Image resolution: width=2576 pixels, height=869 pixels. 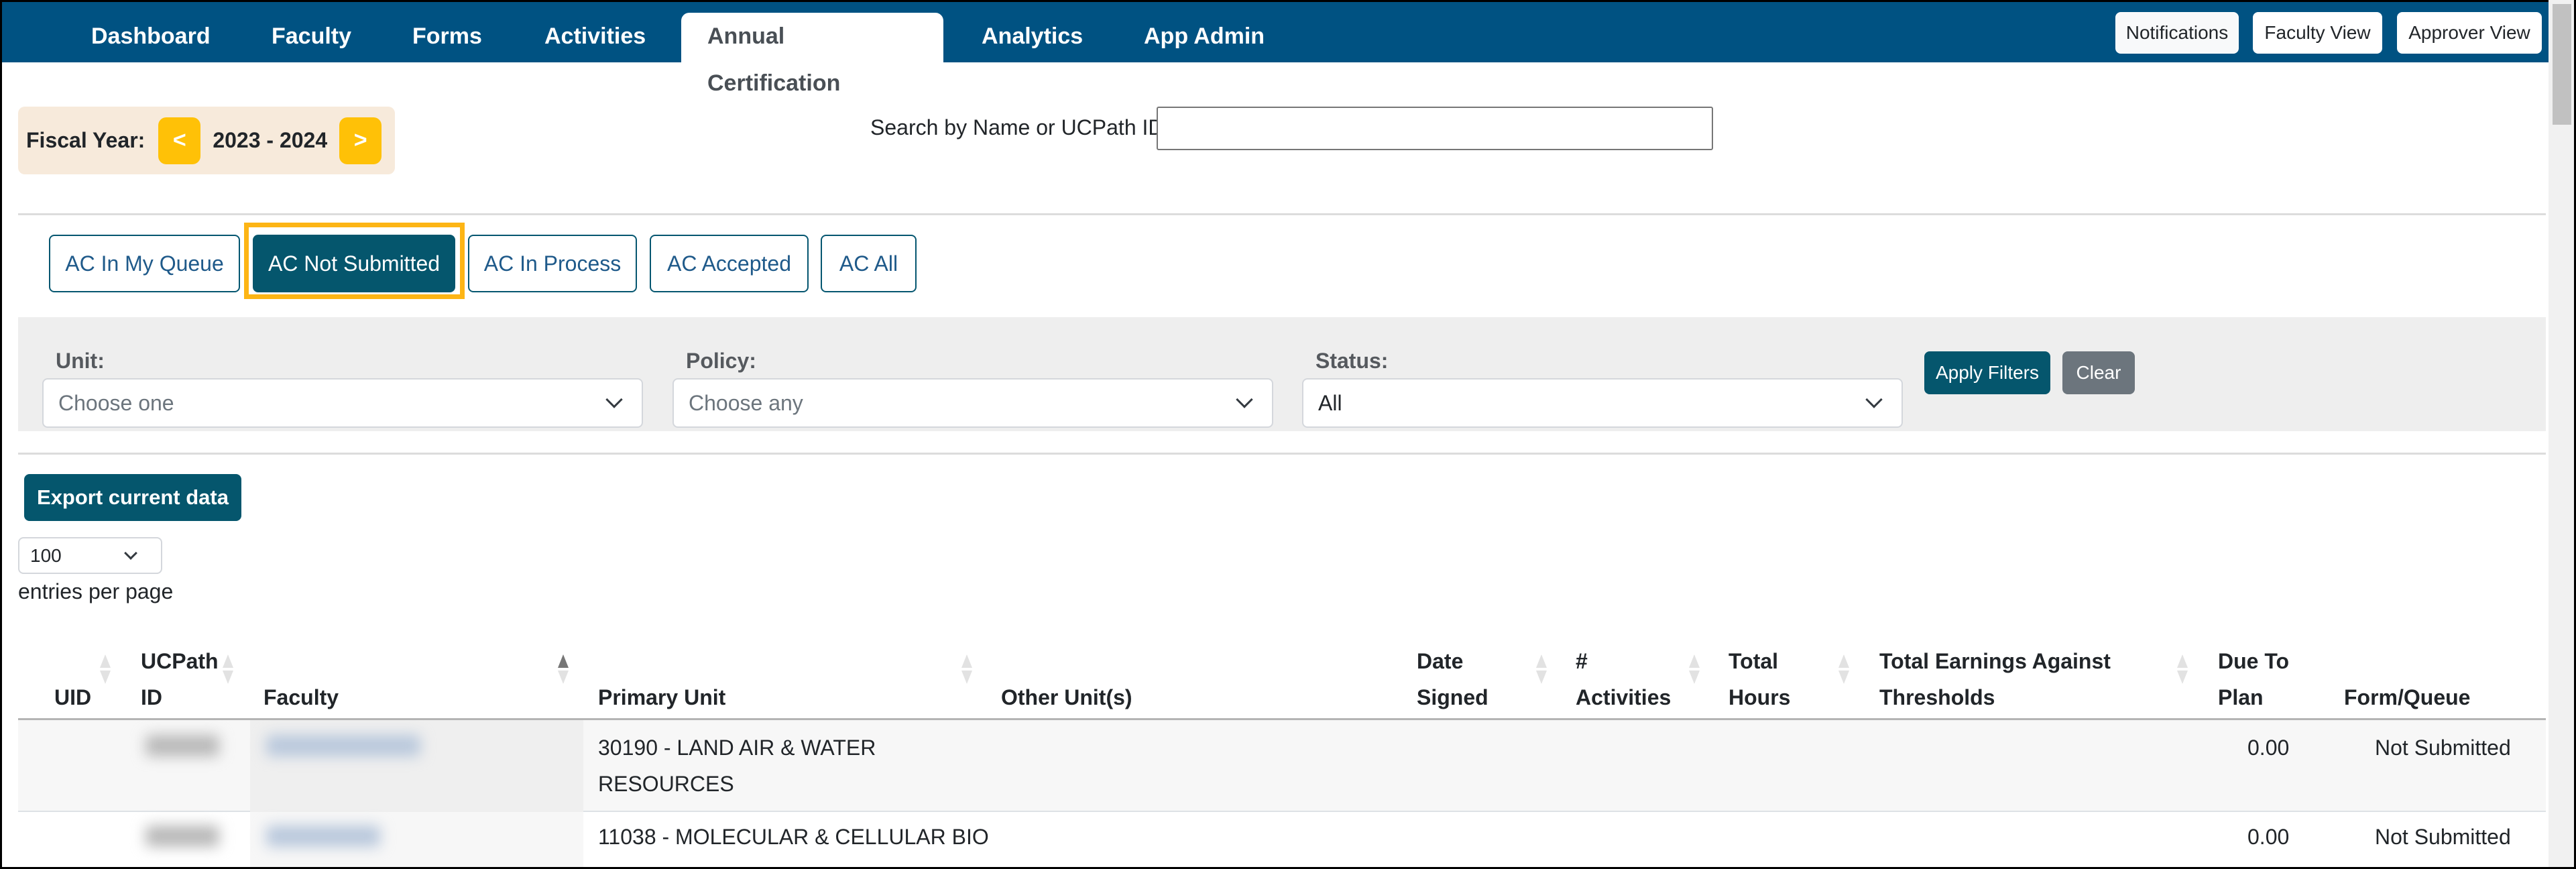 I want to click on unit-select: Choose one, so click(x=342, y=403).